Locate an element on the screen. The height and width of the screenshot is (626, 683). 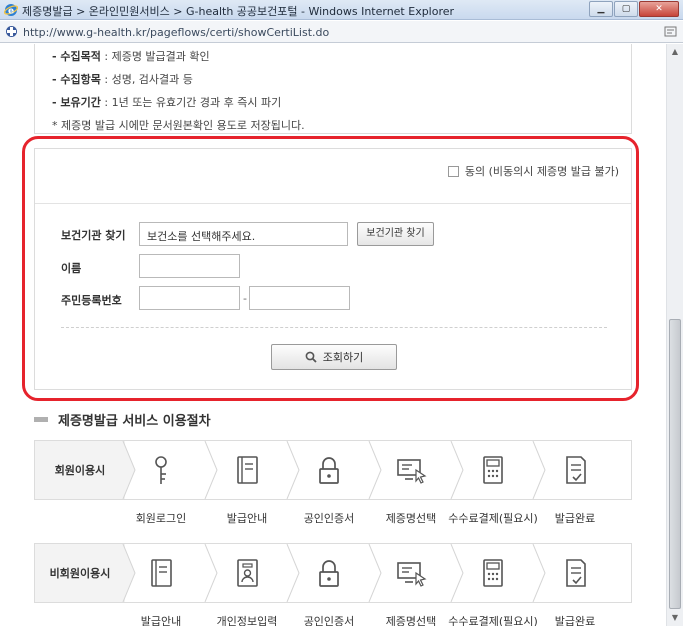
id-card-icon is located at coordinates (247, 573).